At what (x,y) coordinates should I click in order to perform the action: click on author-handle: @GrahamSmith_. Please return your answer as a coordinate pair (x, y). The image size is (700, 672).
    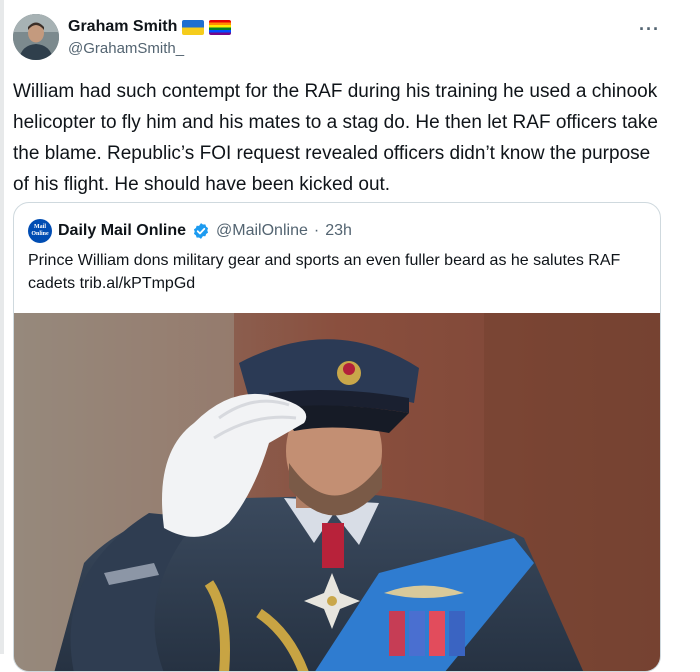
    Looking at the image, I should click on (149, 49).